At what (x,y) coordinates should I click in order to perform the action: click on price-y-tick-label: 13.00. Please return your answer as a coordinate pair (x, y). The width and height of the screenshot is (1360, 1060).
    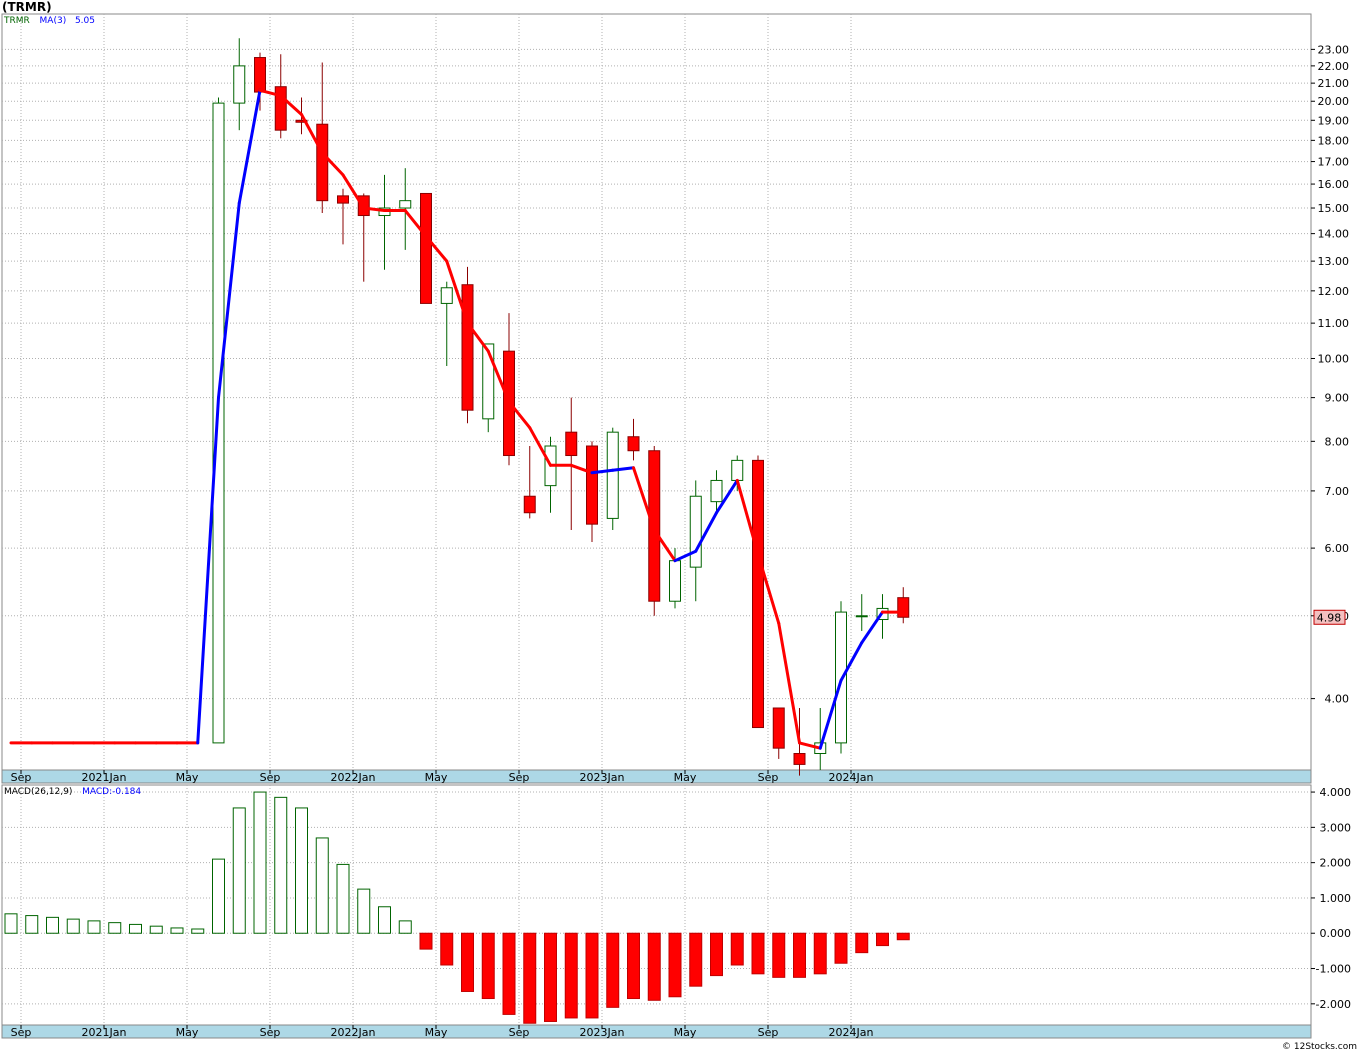
    Looking at the image, I should click on (1334, 261).